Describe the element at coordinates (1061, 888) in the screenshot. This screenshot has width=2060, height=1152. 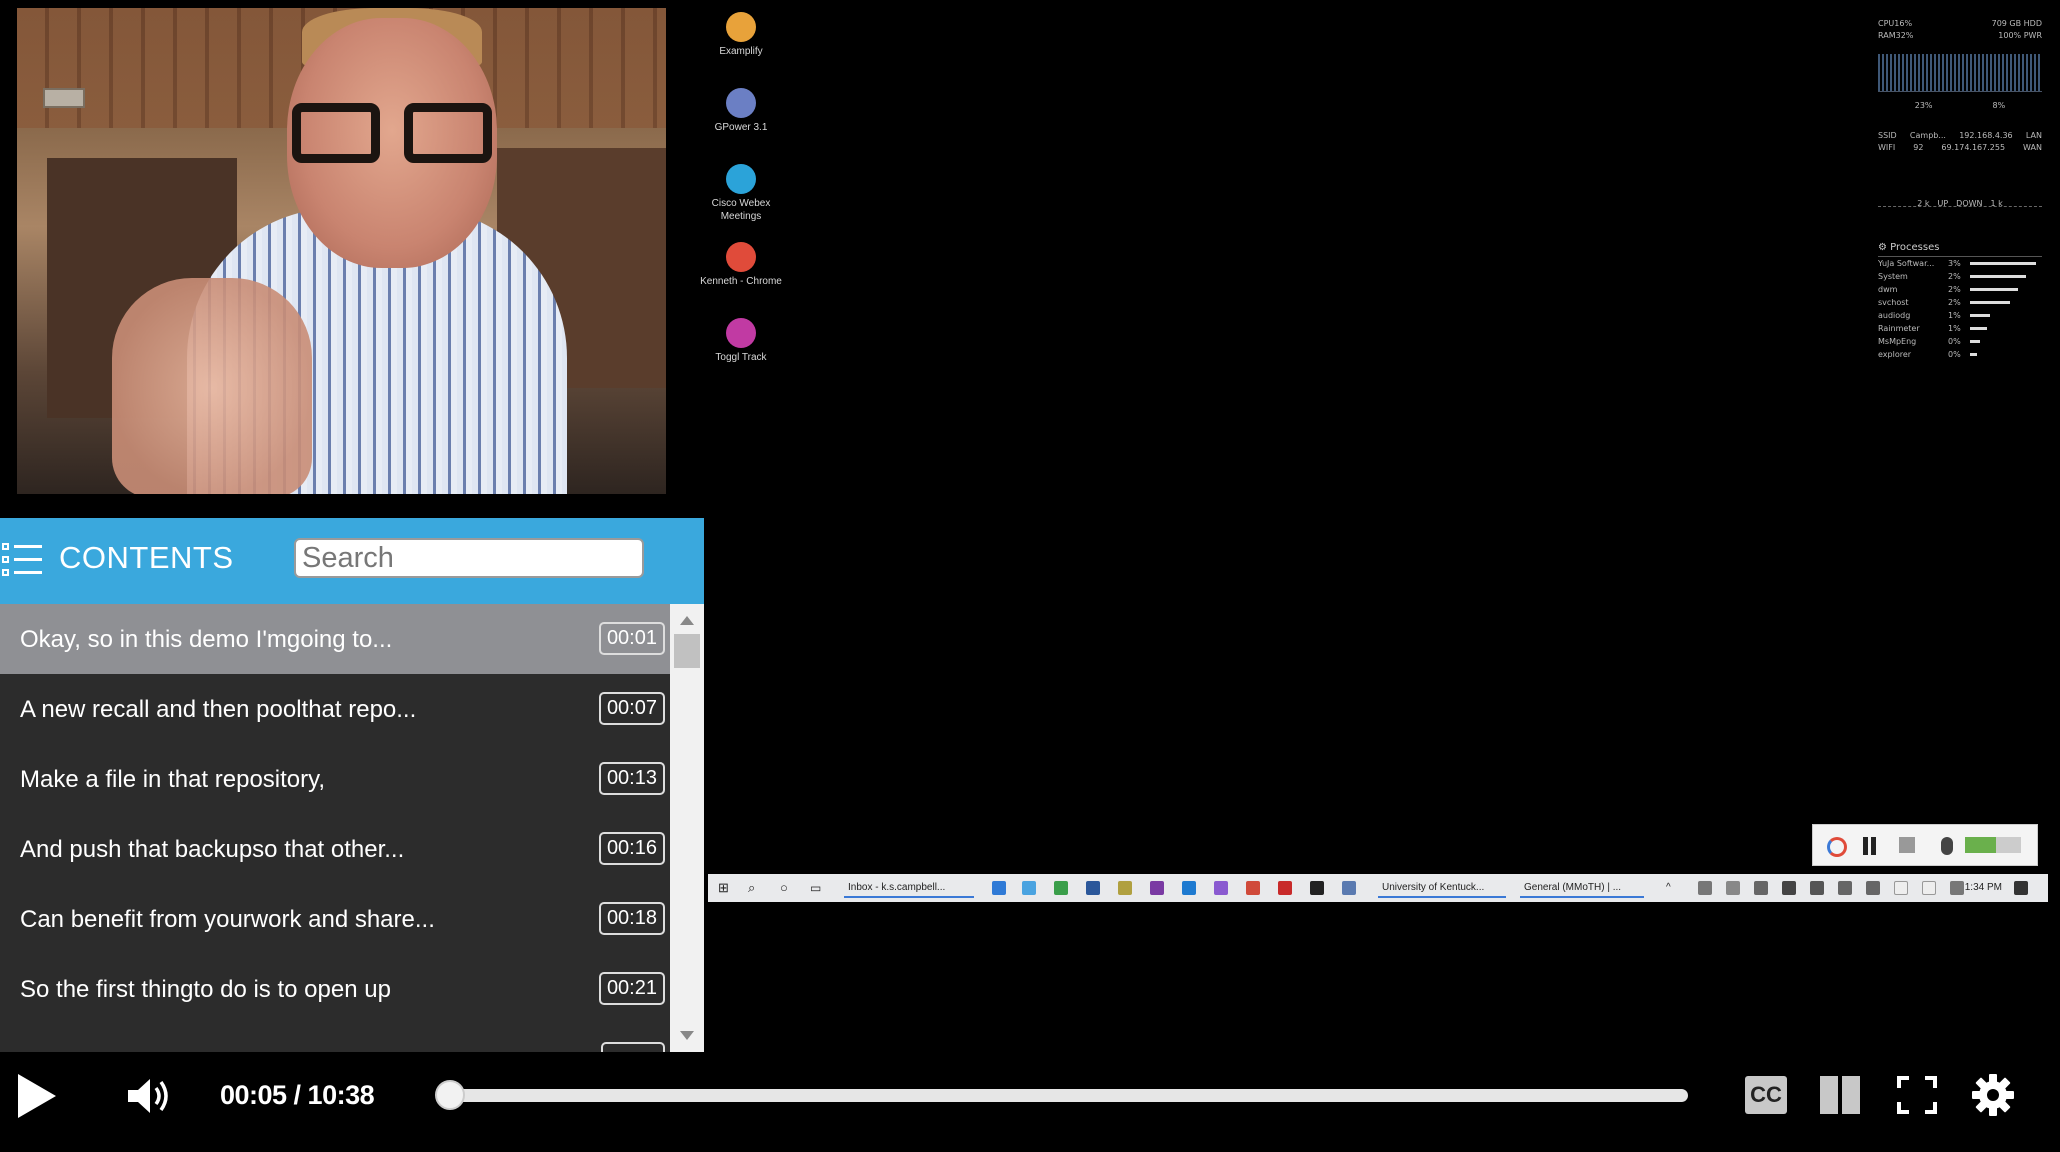
I see `app-icon-green` at that location.